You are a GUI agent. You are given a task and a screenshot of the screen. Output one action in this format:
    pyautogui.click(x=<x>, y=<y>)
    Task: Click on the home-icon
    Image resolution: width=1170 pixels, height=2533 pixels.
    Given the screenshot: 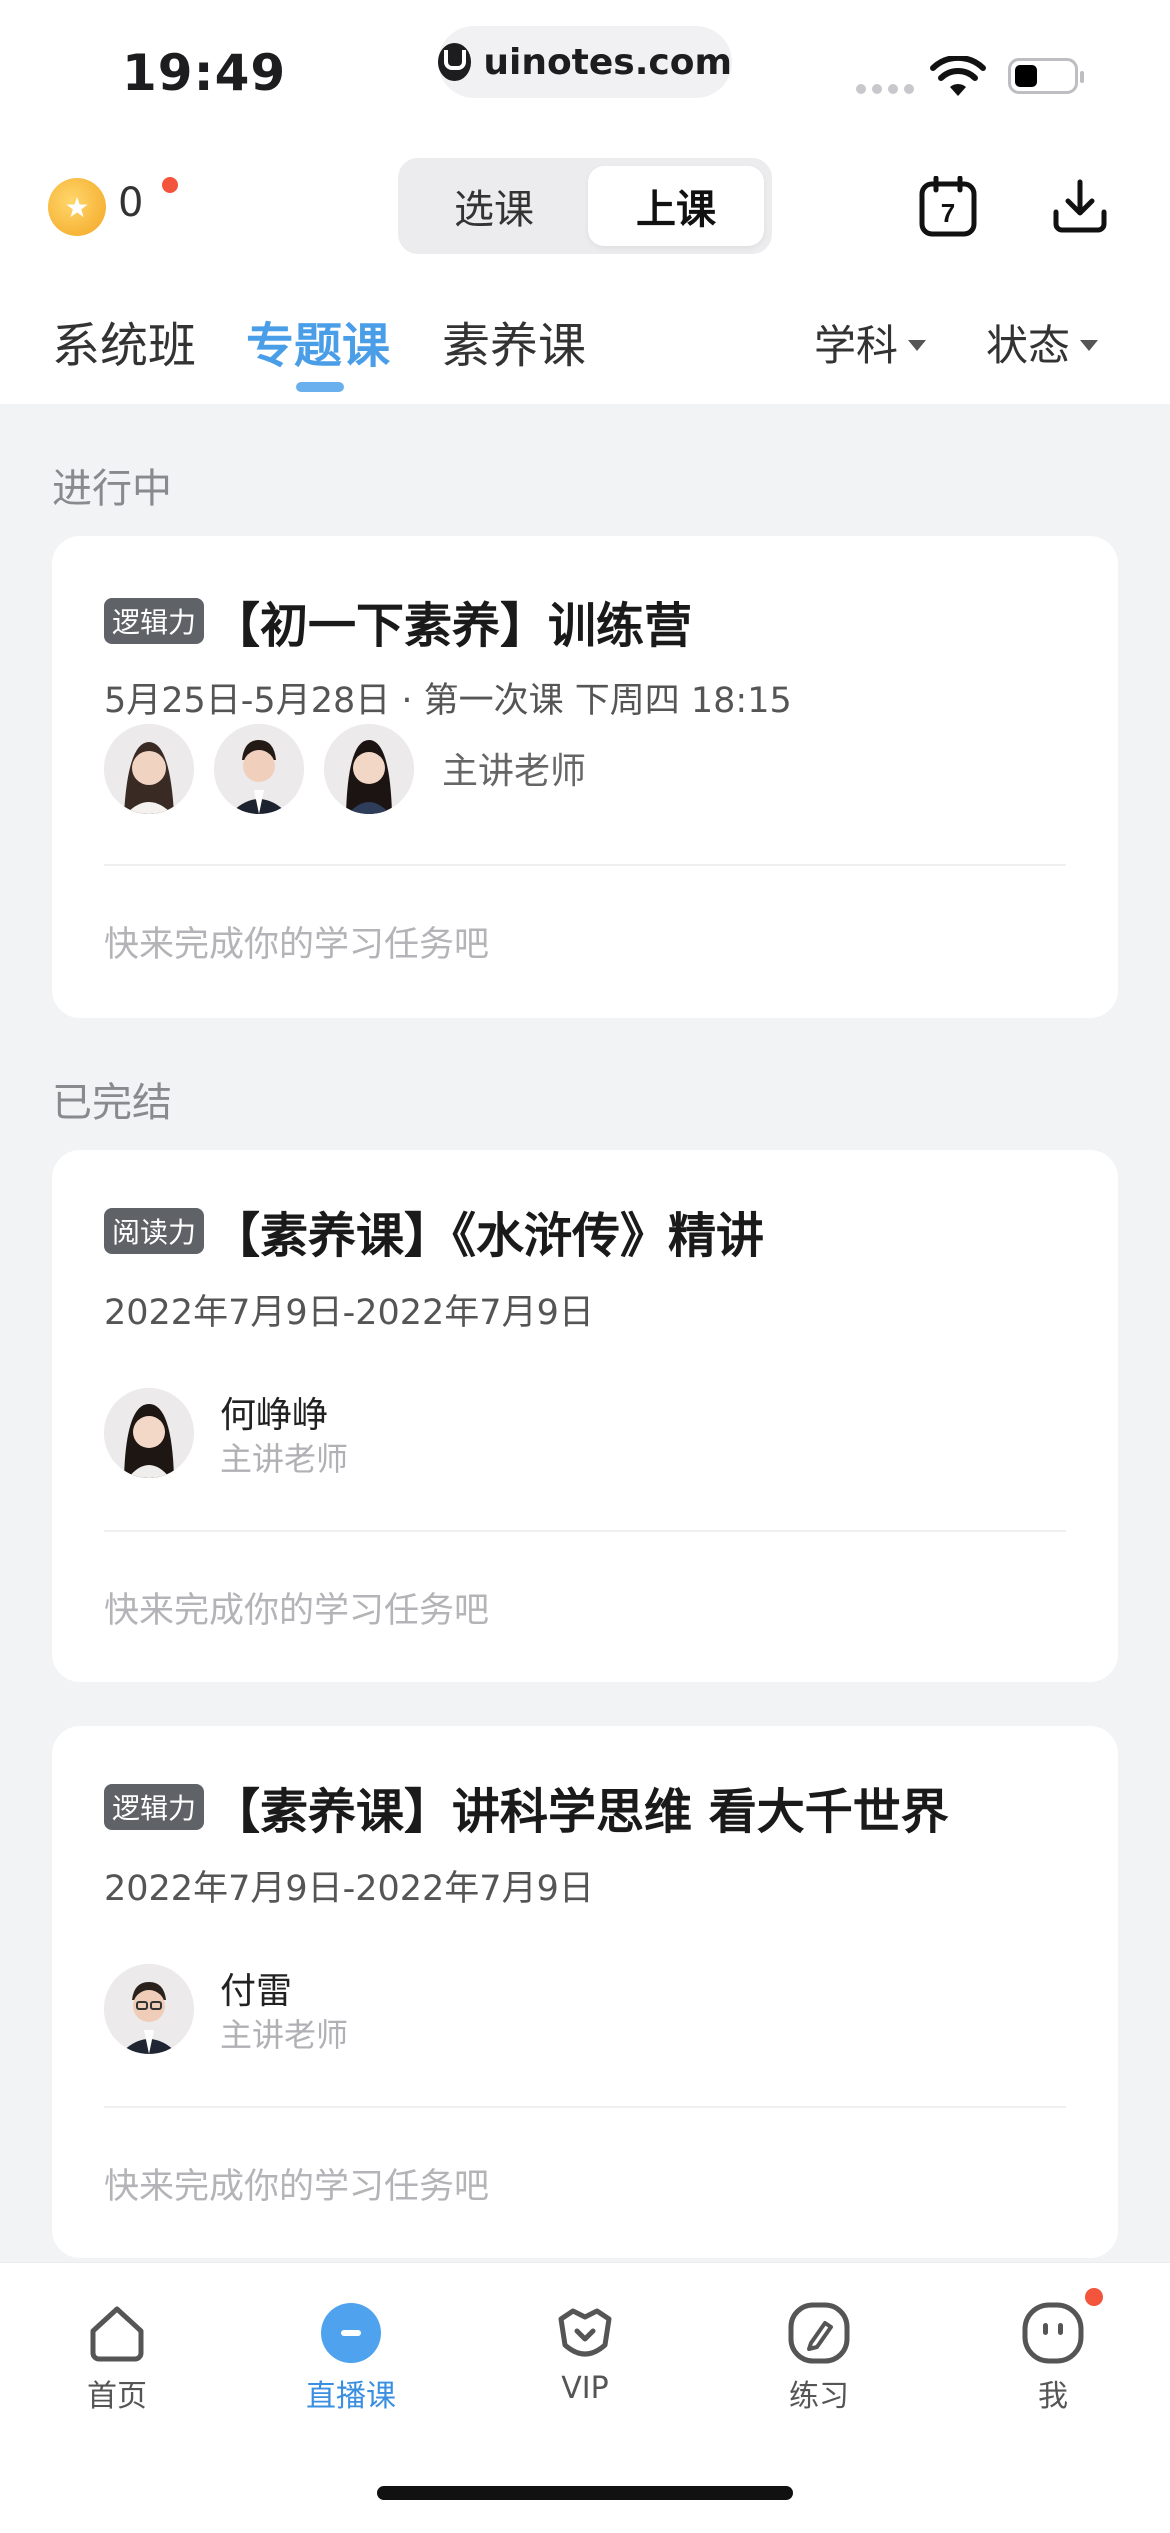 What is the action you would take?
    pyautogui.click(x=117, y=2334)
    